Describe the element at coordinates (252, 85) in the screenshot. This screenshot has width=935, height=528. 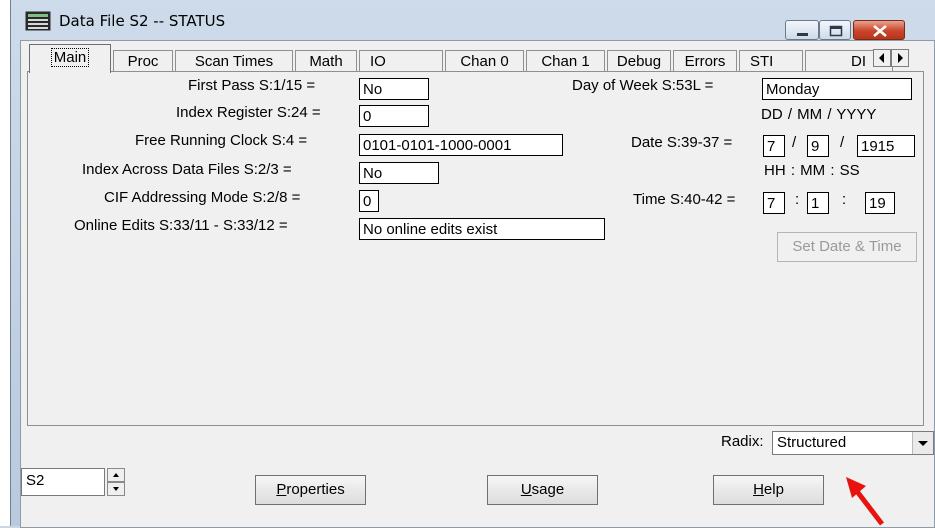
I see `first-pass-label: First Pass S:1/15 =` at that location.